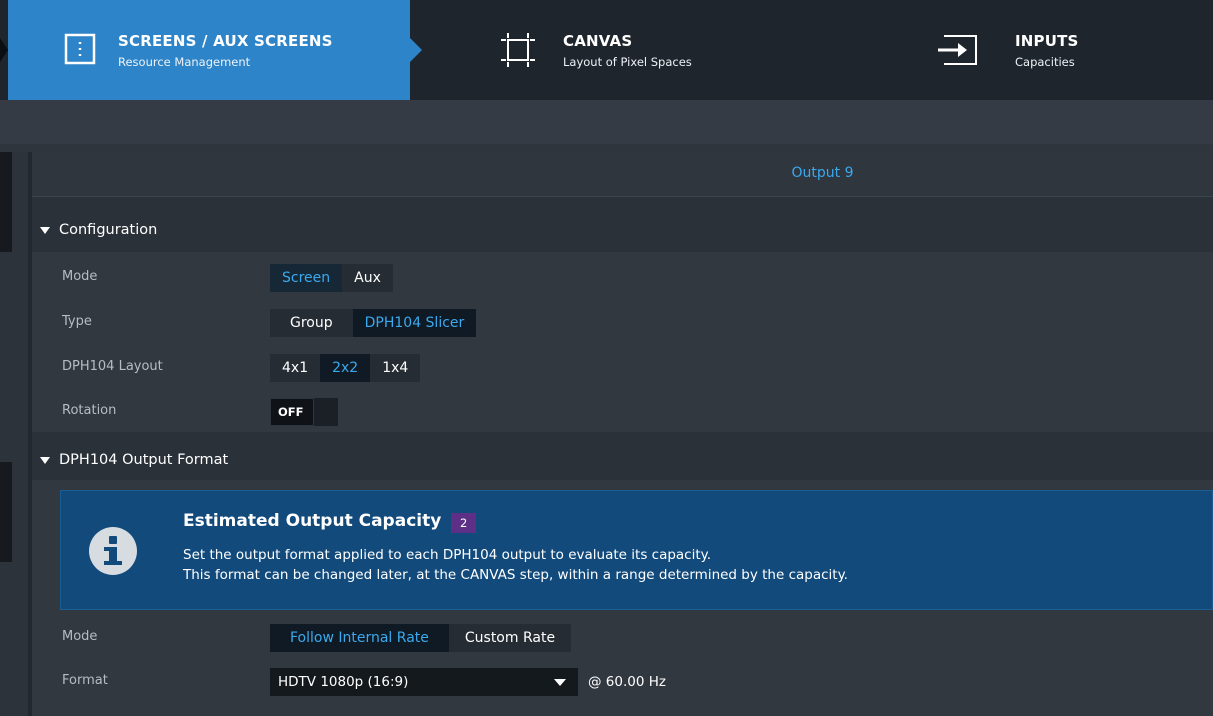  I want to click on mode-row: Mode Screen Aux, so click(622, 277).